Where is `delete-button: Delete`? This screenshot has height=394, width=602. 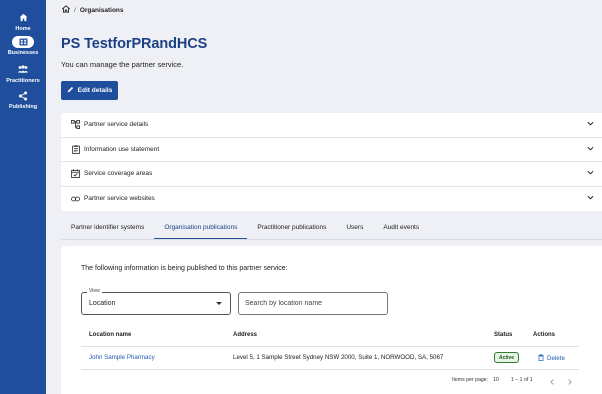 delete-button: Delete is located at coordinates (551, 358).